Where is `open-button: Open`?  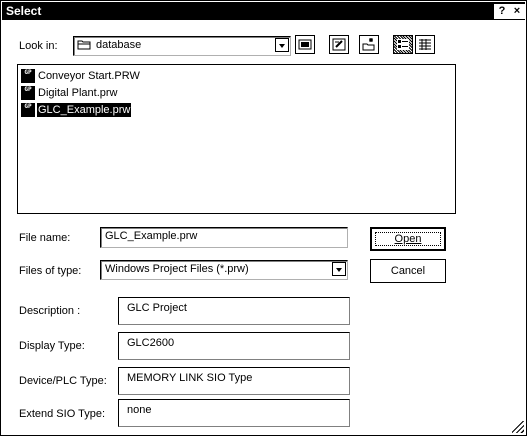
open-button: Open is located at coordinates (408, 239).